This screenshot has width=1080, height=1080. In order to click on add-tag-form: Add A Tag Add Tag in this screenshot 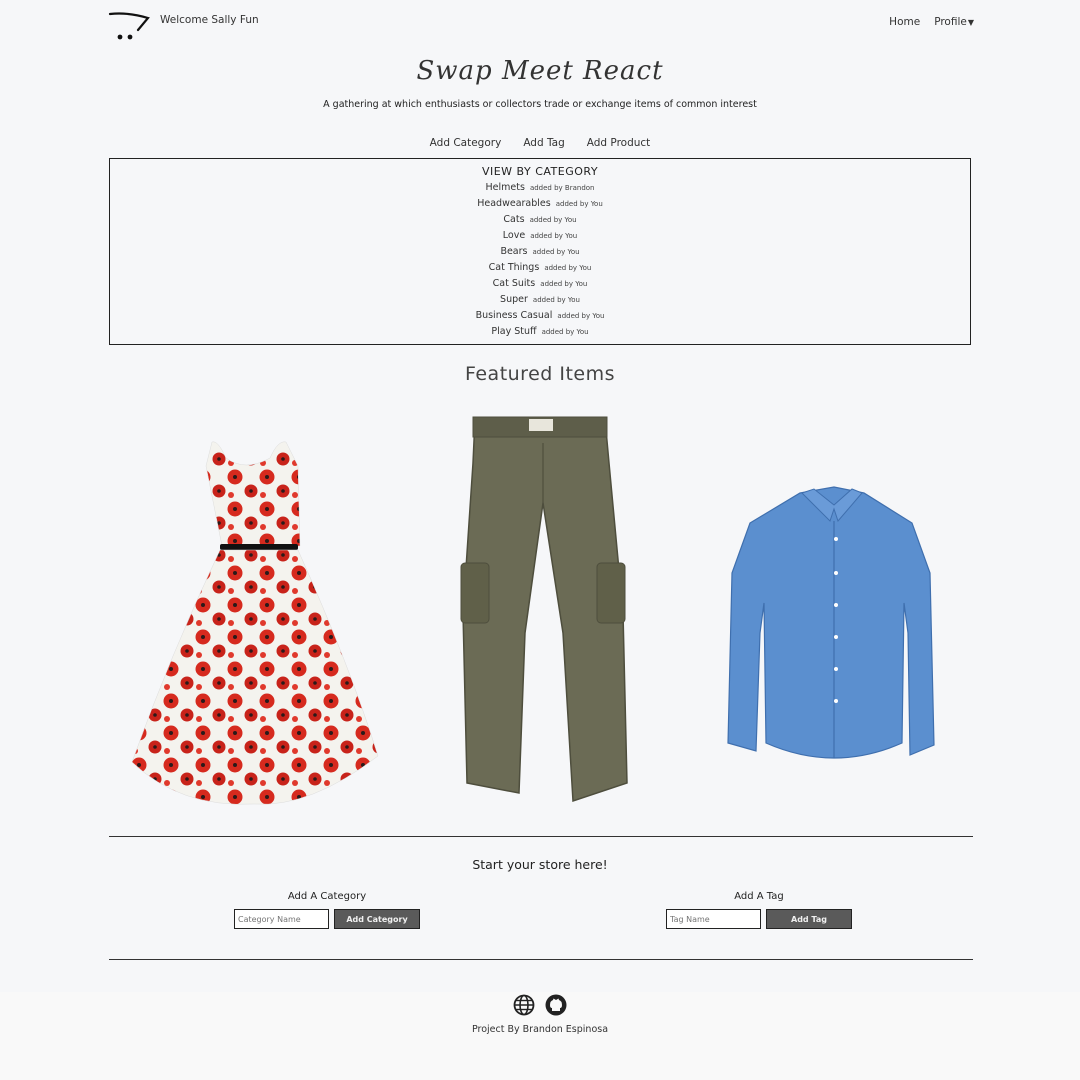, I will do `click(759, 910)`.